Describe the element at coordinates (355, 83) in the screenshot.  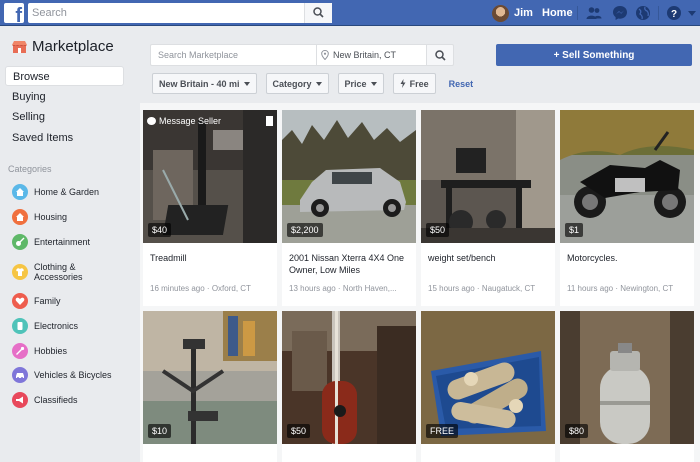
I see `price-filter-label: Price` at that location.